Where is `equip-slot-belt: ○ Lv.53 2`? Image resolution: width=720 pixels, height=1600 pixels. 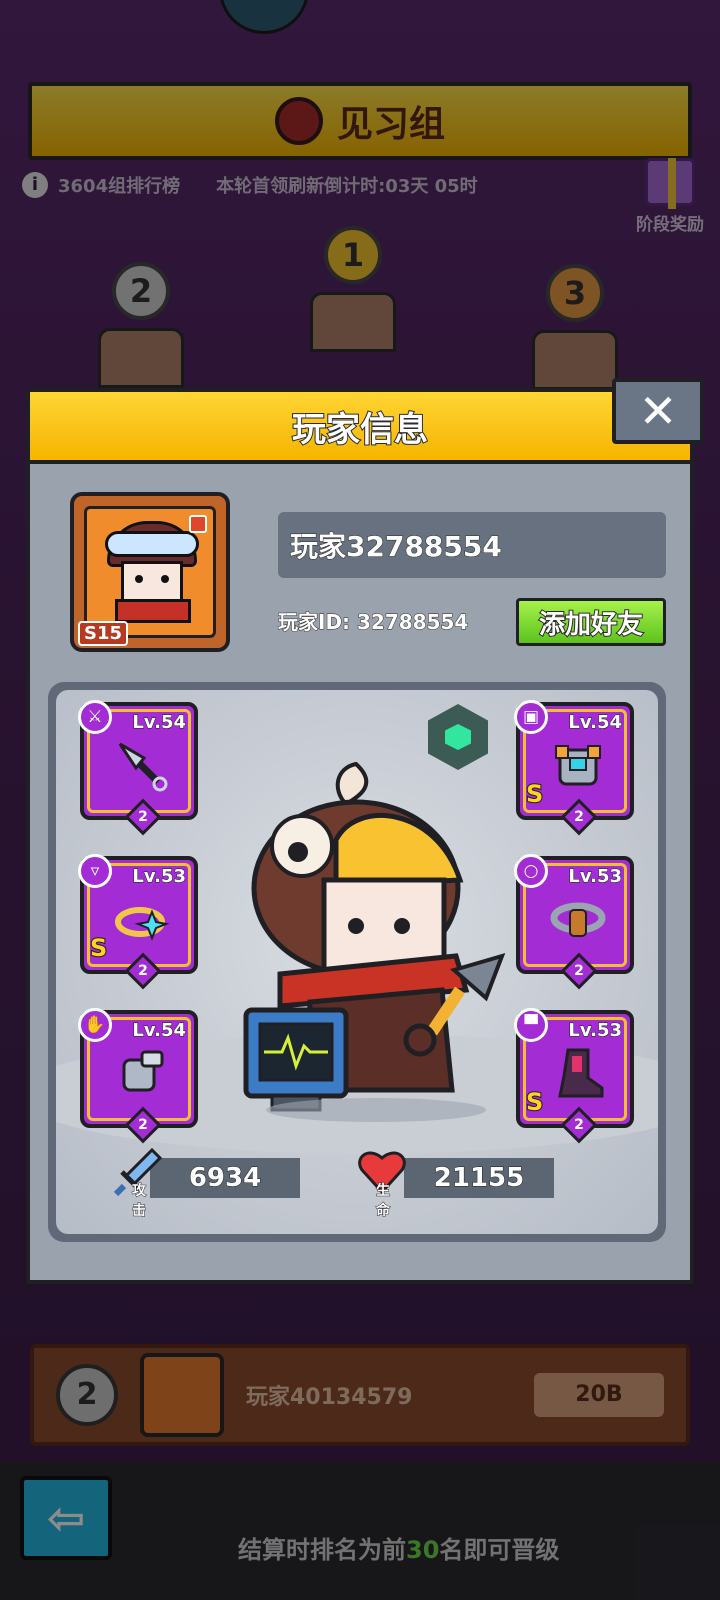
equip-slot-belt: ○ Lv.53 2 is located at coordinates (574, 922).